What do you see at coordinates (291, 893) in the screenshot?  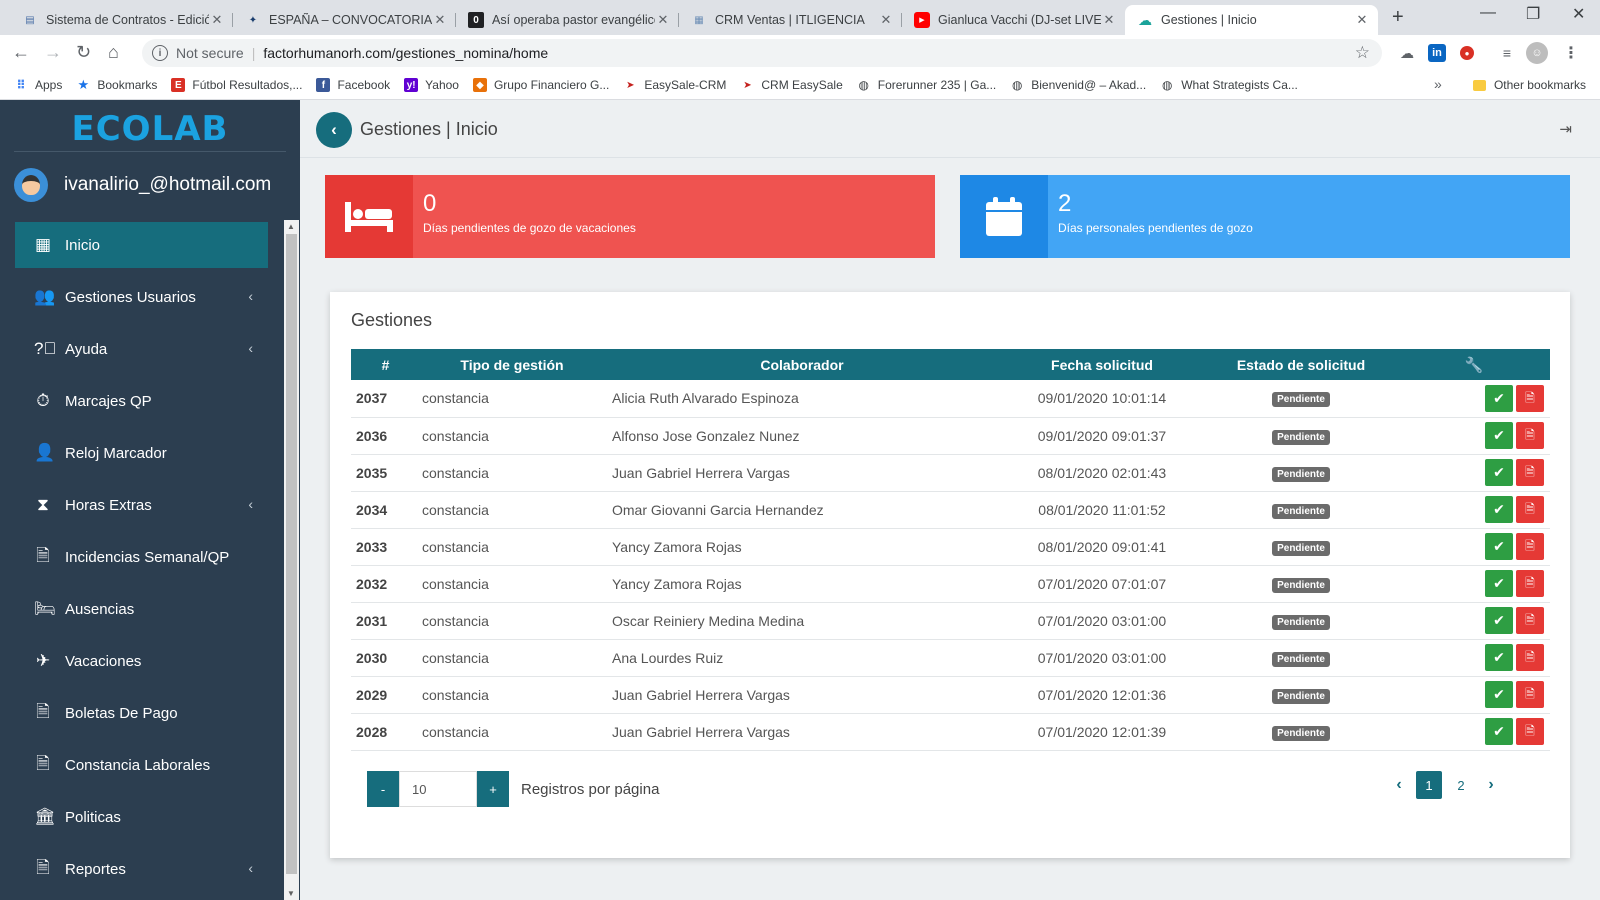 I see `scroll-down-icon: ▼` at bounding box center [291, 893].